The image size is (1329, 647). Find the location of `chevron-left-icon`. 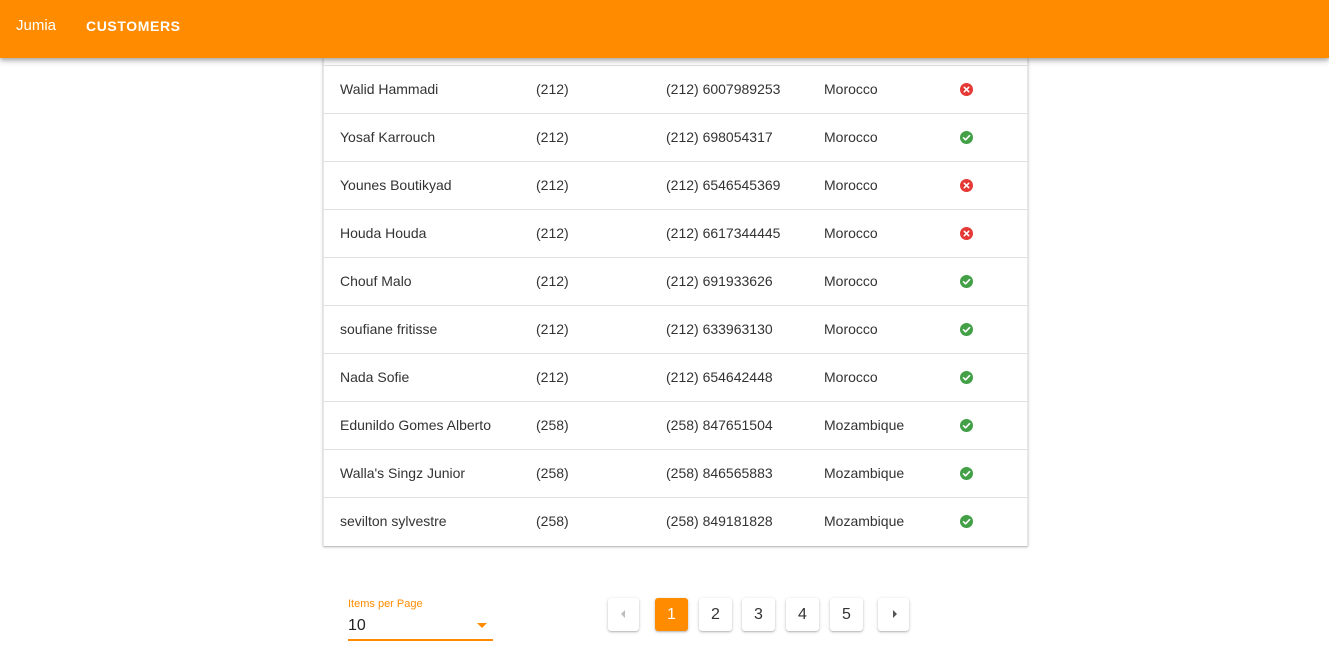

chevron-left-icon is located at coordinates (623, 614).